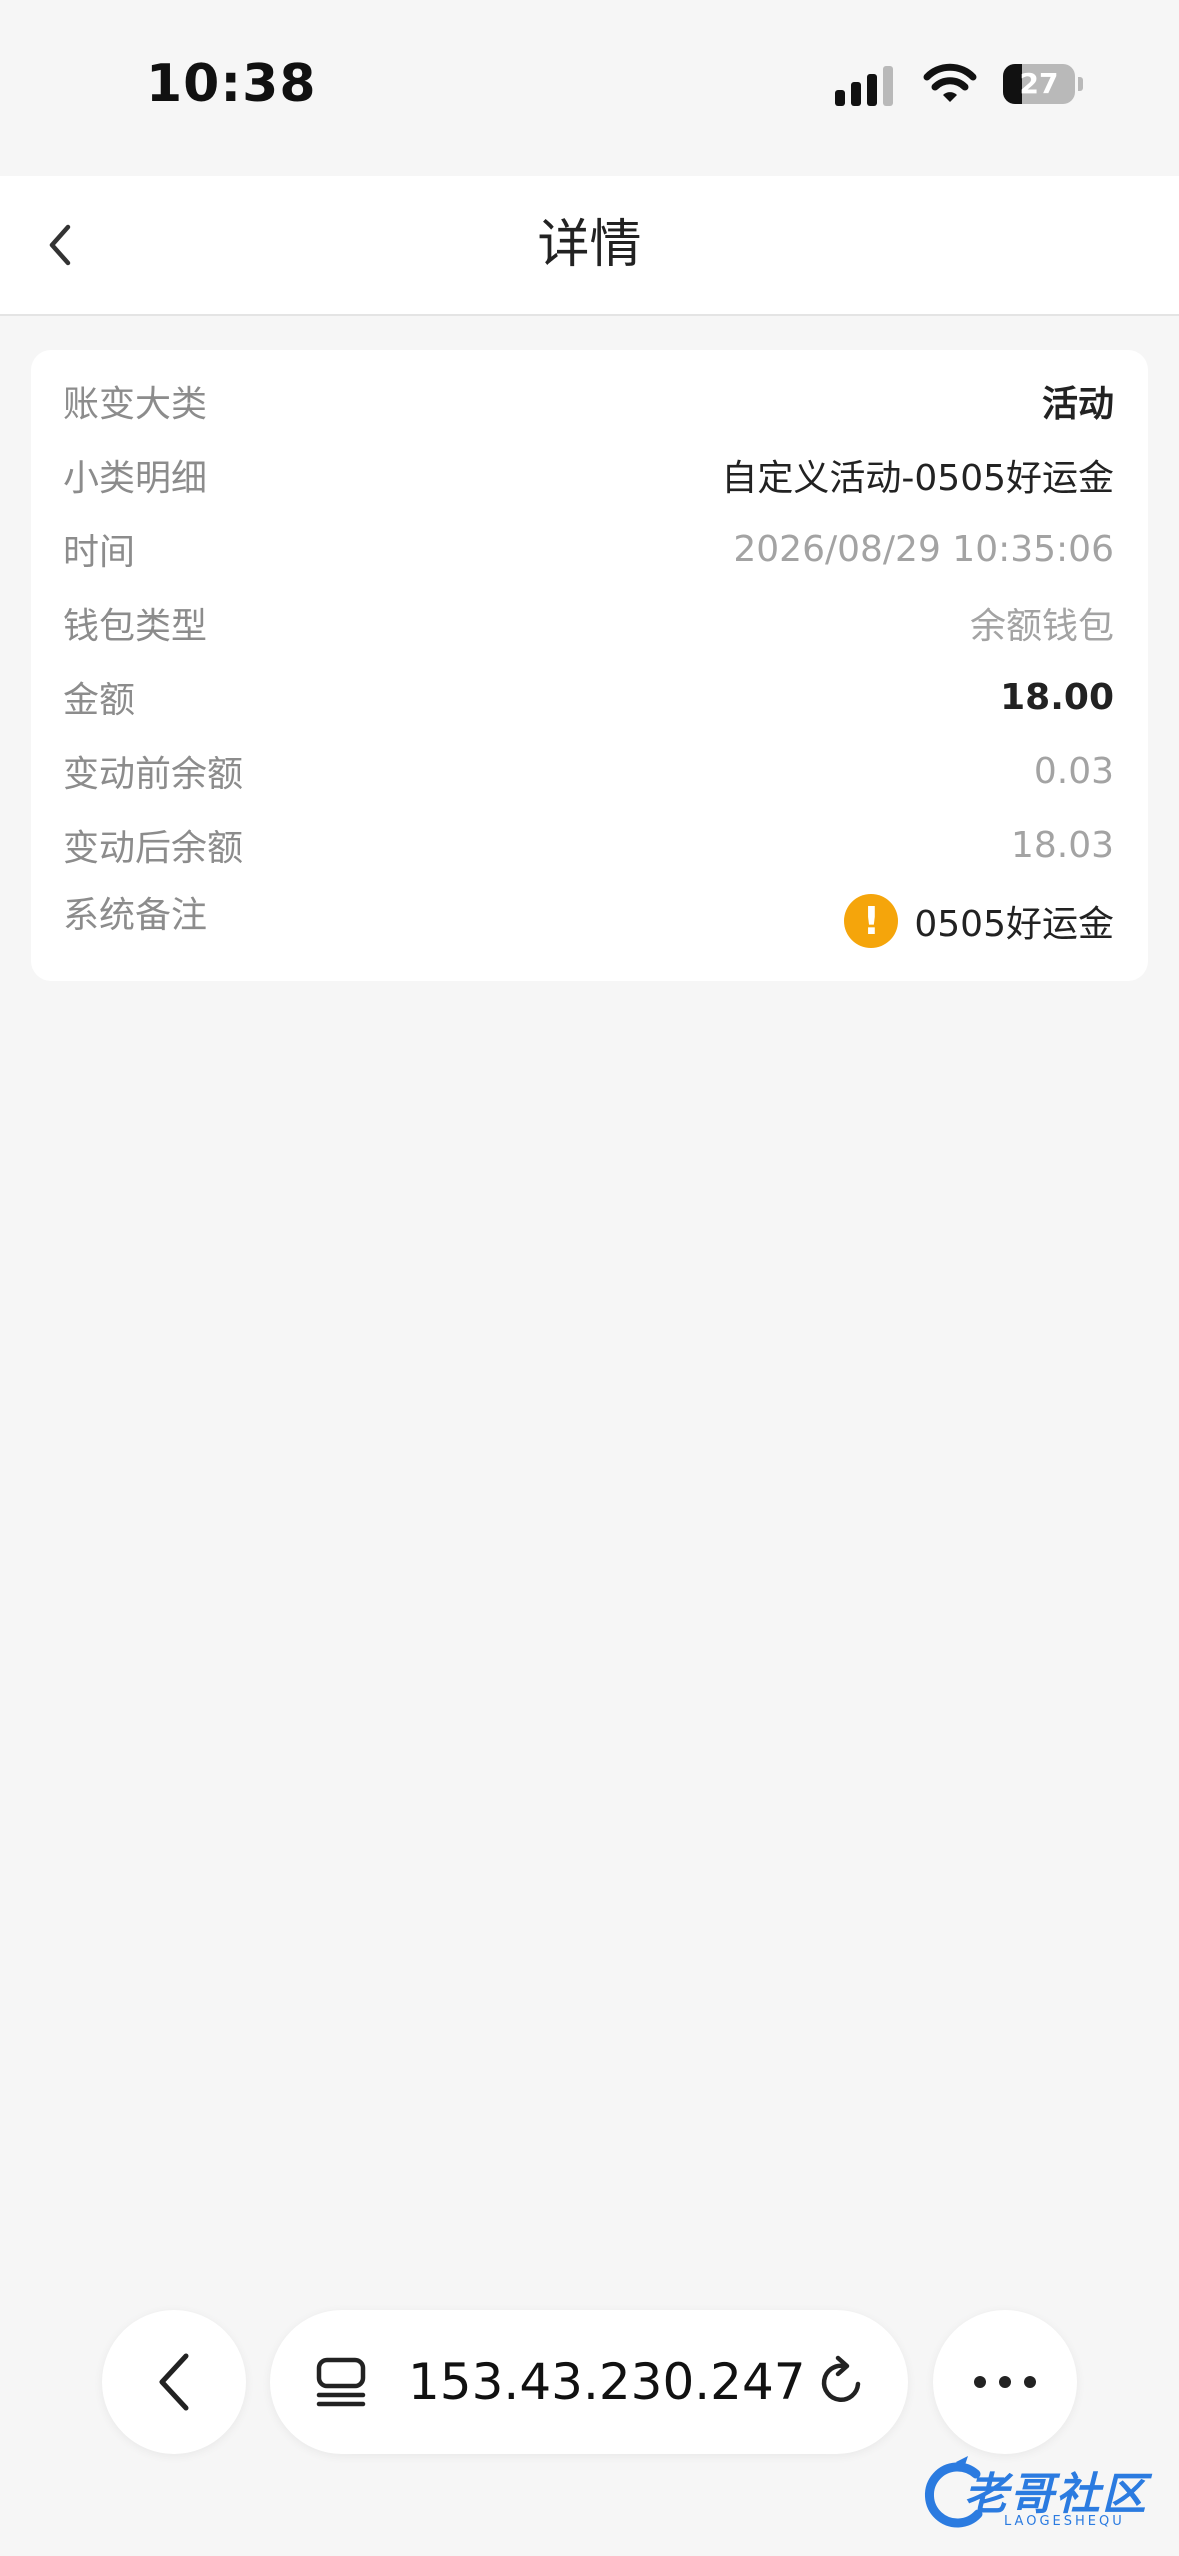  I want to click on address-text: 153.43.230.247, so click(607, 2382).